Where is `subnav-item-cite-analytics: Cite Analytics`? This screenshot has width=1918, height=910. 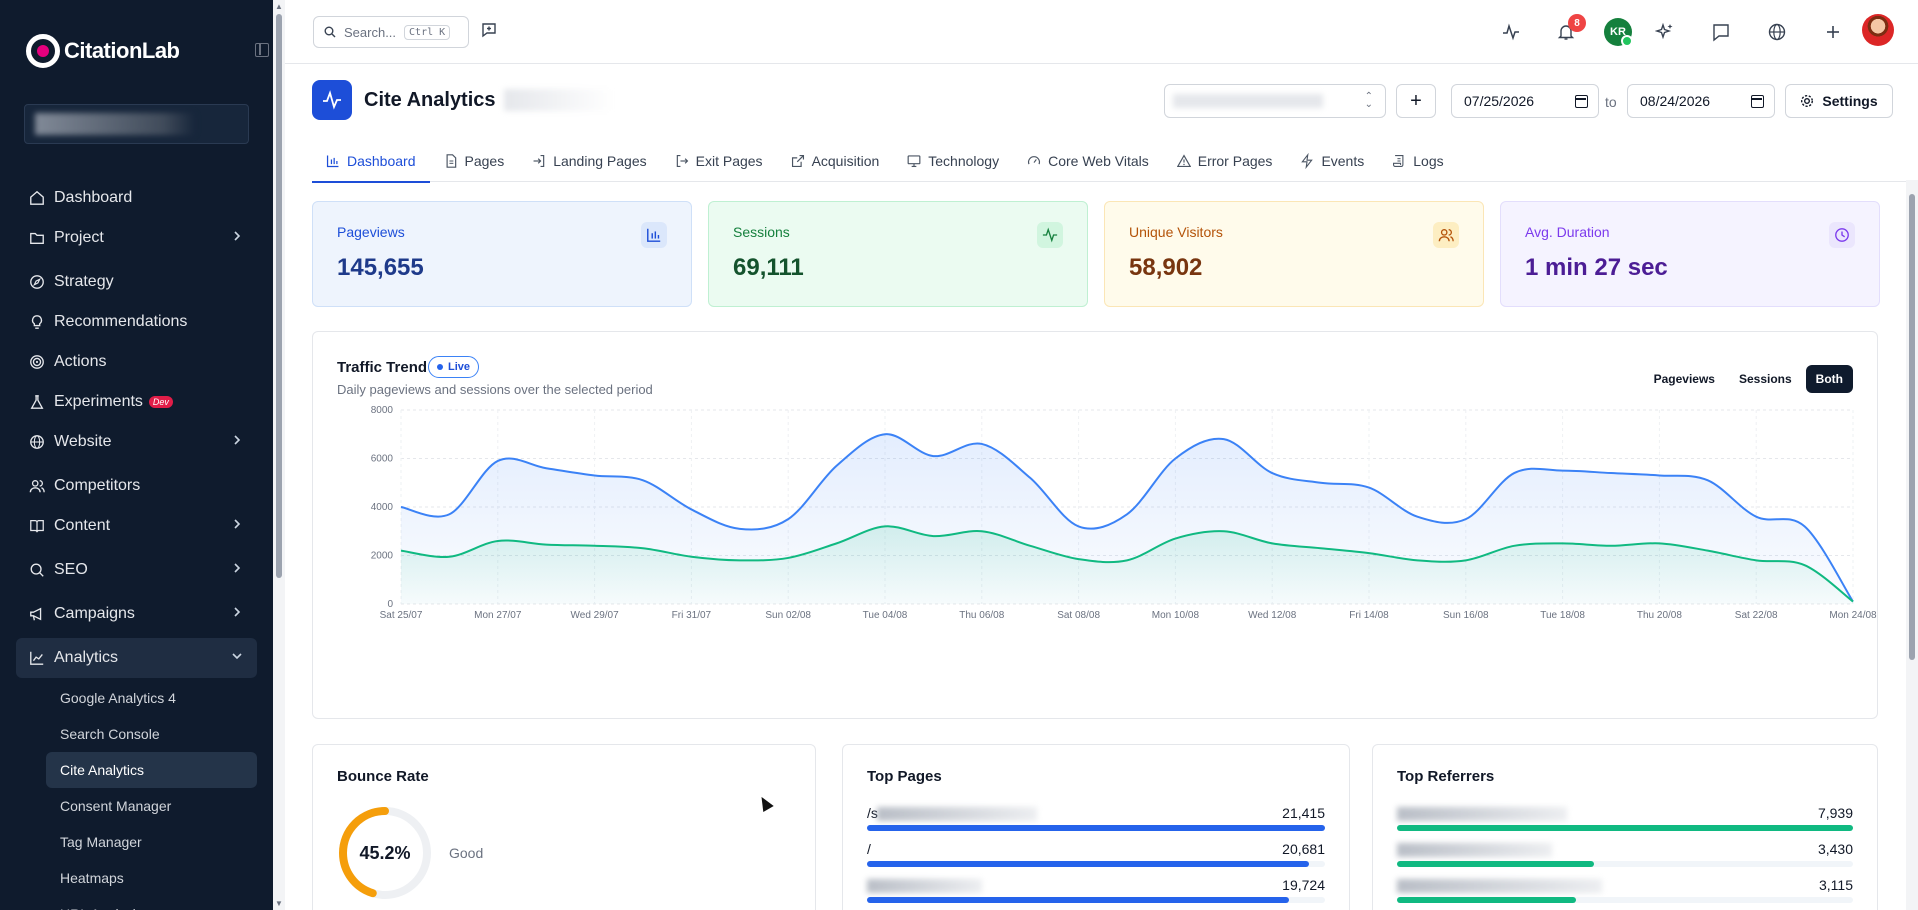 subnav-item-cite-analytics: Cite Analytics is located at coordinates (151, 770).